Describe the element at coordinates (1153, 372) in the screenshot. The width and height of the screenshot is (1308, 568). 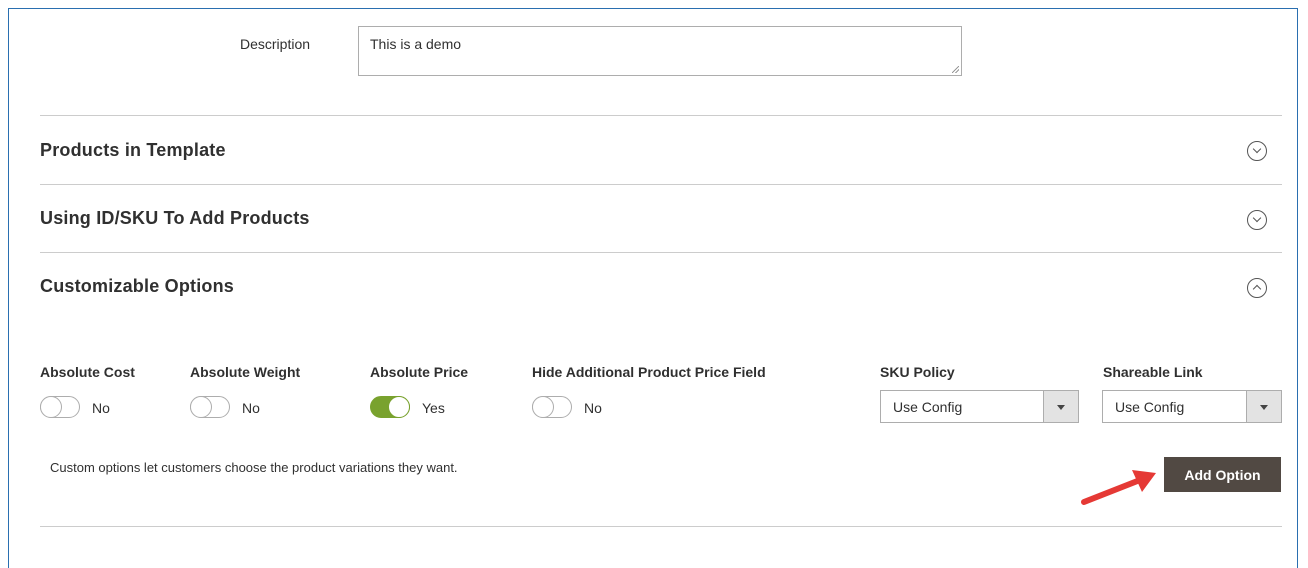
I see `shareable-link-label: Shareable Link` at that location.